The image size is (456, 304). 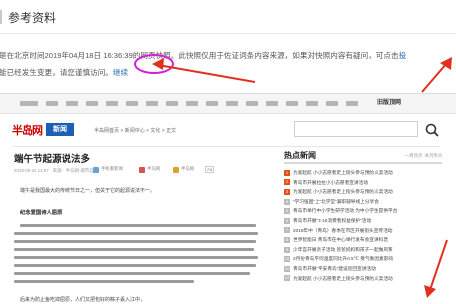 What do you see at coordinates (287, 278) in the screenshot?
I see `rank-badge: 12` at bounding box center [287, 278].